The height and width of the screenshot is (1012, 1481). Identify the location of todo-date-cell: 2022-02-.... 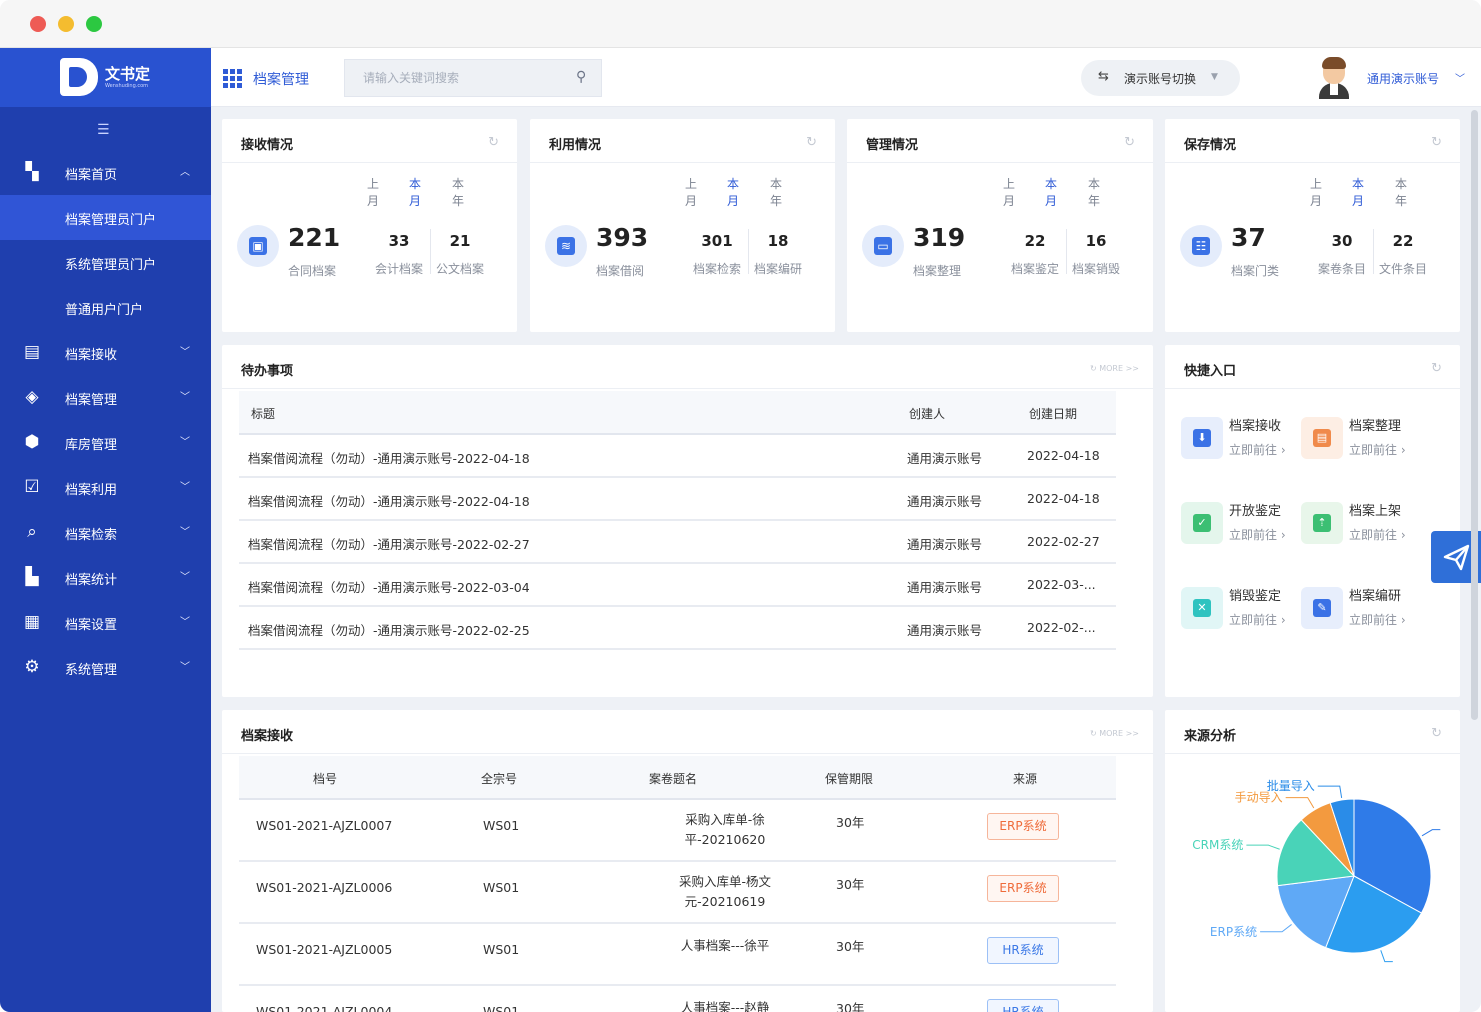
(1061, 627).